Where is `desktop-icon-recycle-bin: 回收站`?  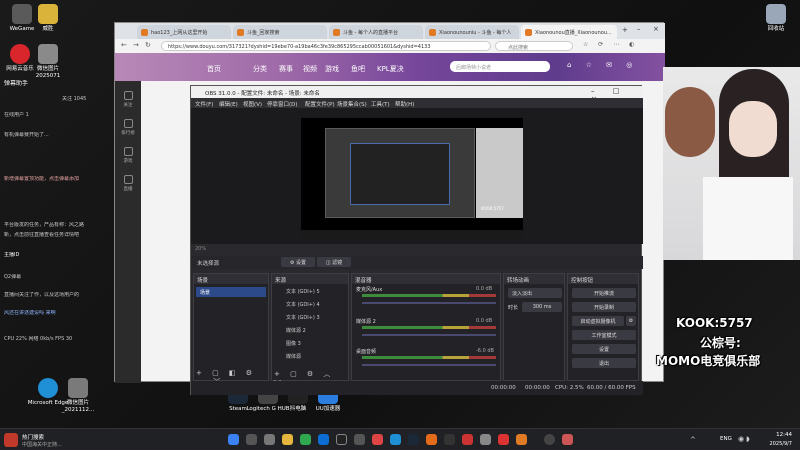
desktop-icon-recycle-bin: 回收站 is located at coordinates (776, 18).